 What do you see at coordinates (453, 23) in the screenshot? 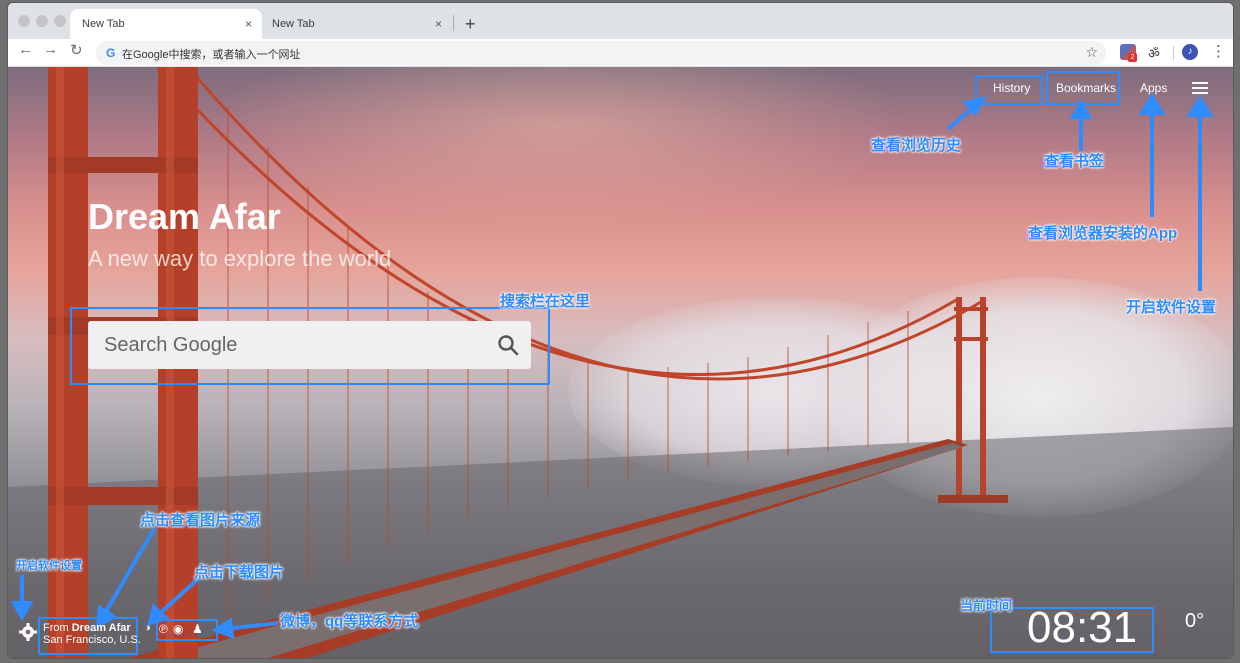
I see `tab-separator` at bounding box center [453, 23].